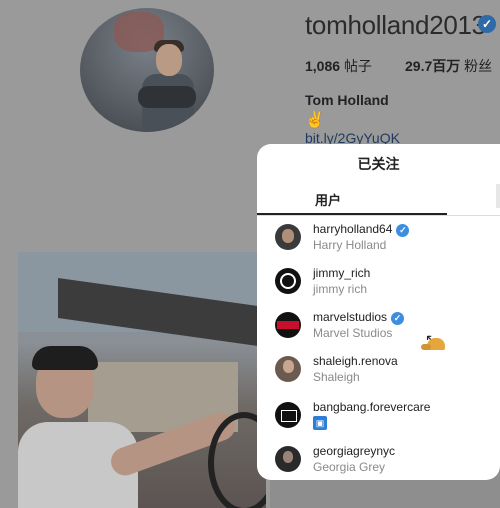 This screenshot has height=508, width=500. What do you see at coordinates (378, 215) in the screenshot?
I see `tab-divider` at bounding box center [378, 215].